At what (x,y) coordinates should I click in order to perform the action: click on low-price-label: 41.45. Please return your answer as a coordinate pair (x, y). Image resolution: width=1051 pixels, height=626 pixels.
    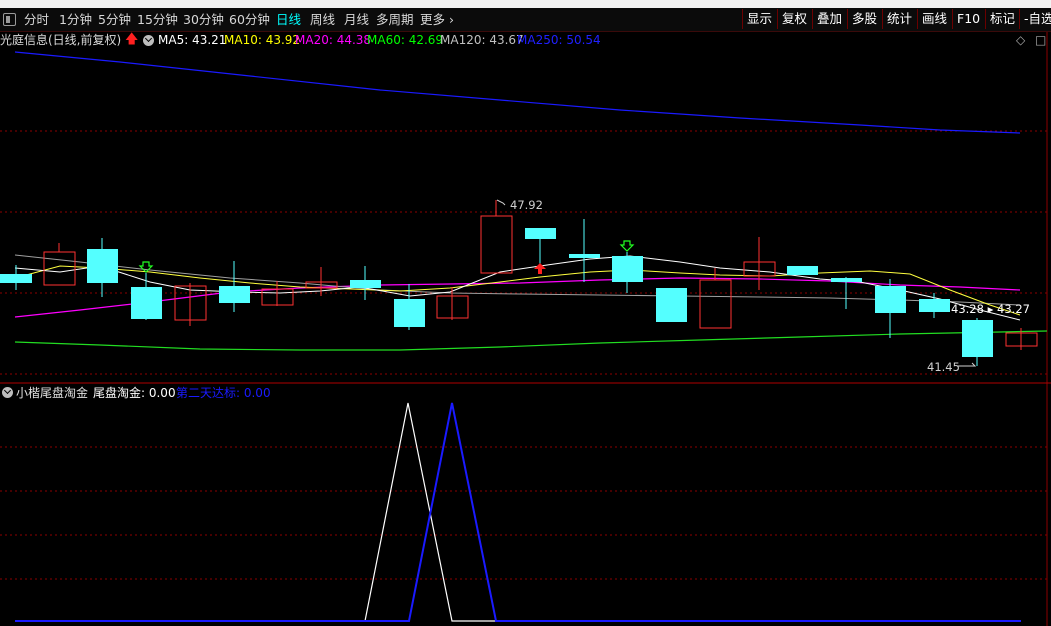
    Looking at the image, I should click on (943, 367).